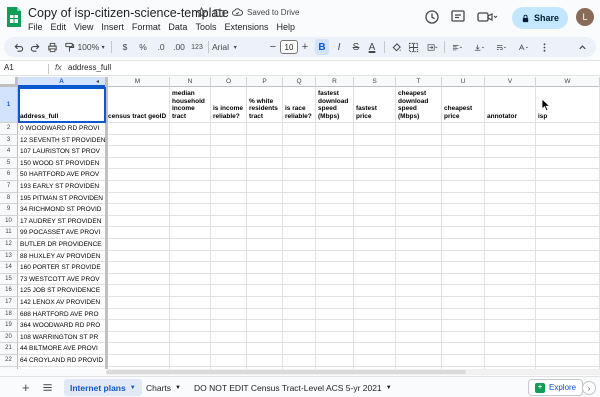  What do you see at coordinates (62, 187) in the screenshot?
I see `address-cell: 193 EARLY ST PROVIDEN` at bounding box center [62, 187].